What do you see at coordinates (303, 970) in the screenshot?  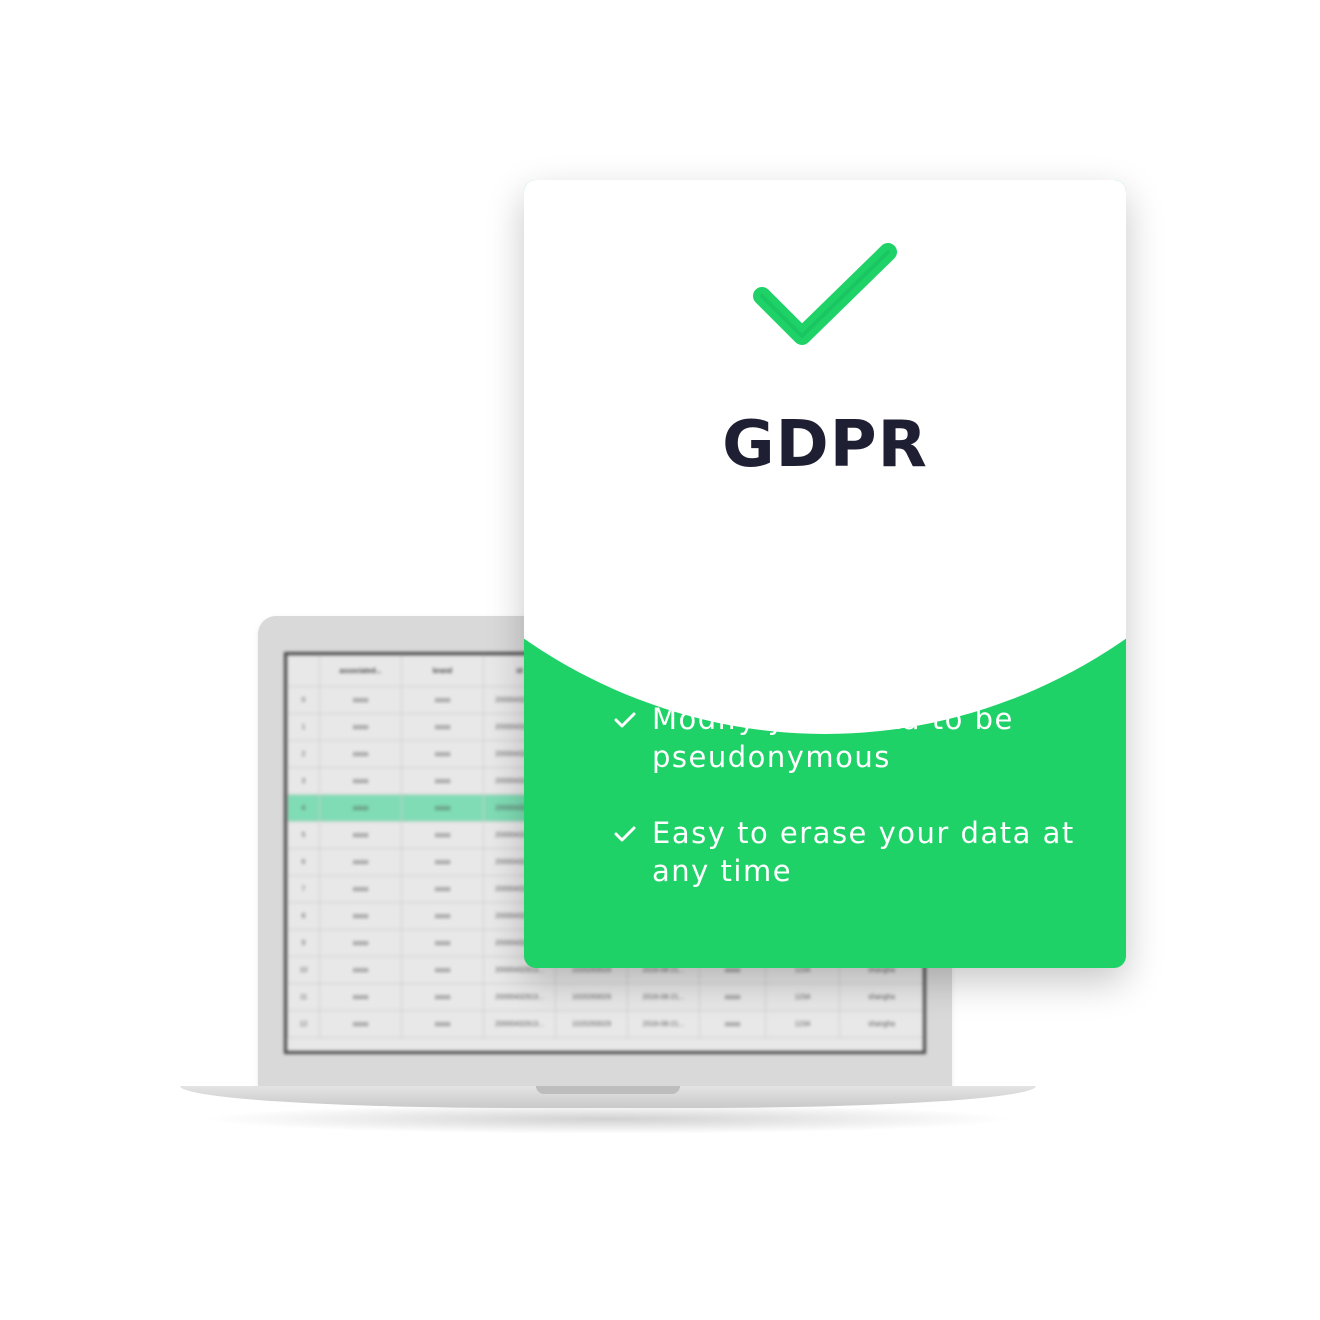 I see `table-cell: 10` at bounding box center [303, 970].